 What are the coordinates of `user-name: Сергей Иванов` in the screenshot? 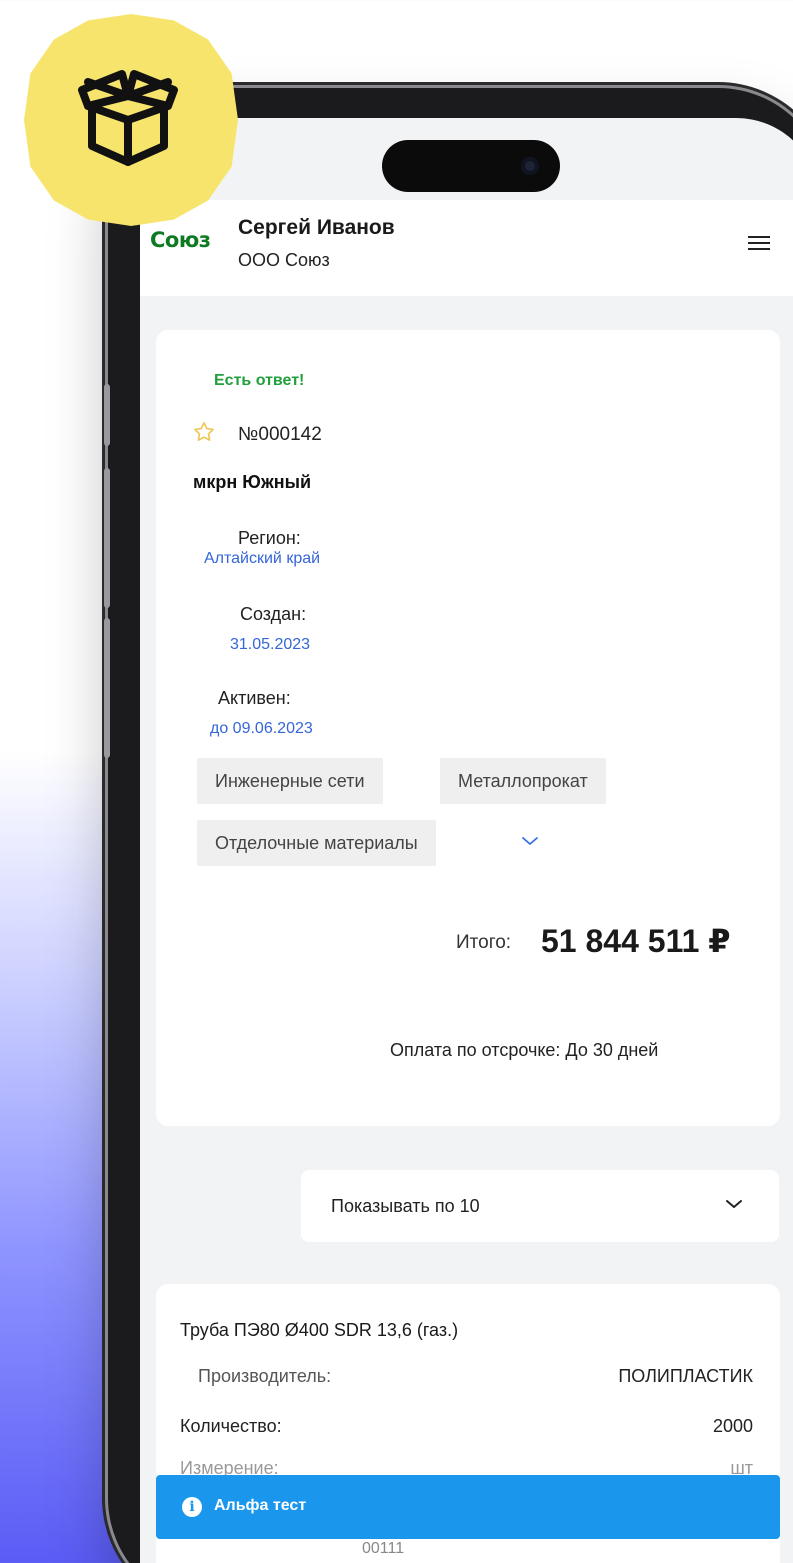 It's located at (316, 227).